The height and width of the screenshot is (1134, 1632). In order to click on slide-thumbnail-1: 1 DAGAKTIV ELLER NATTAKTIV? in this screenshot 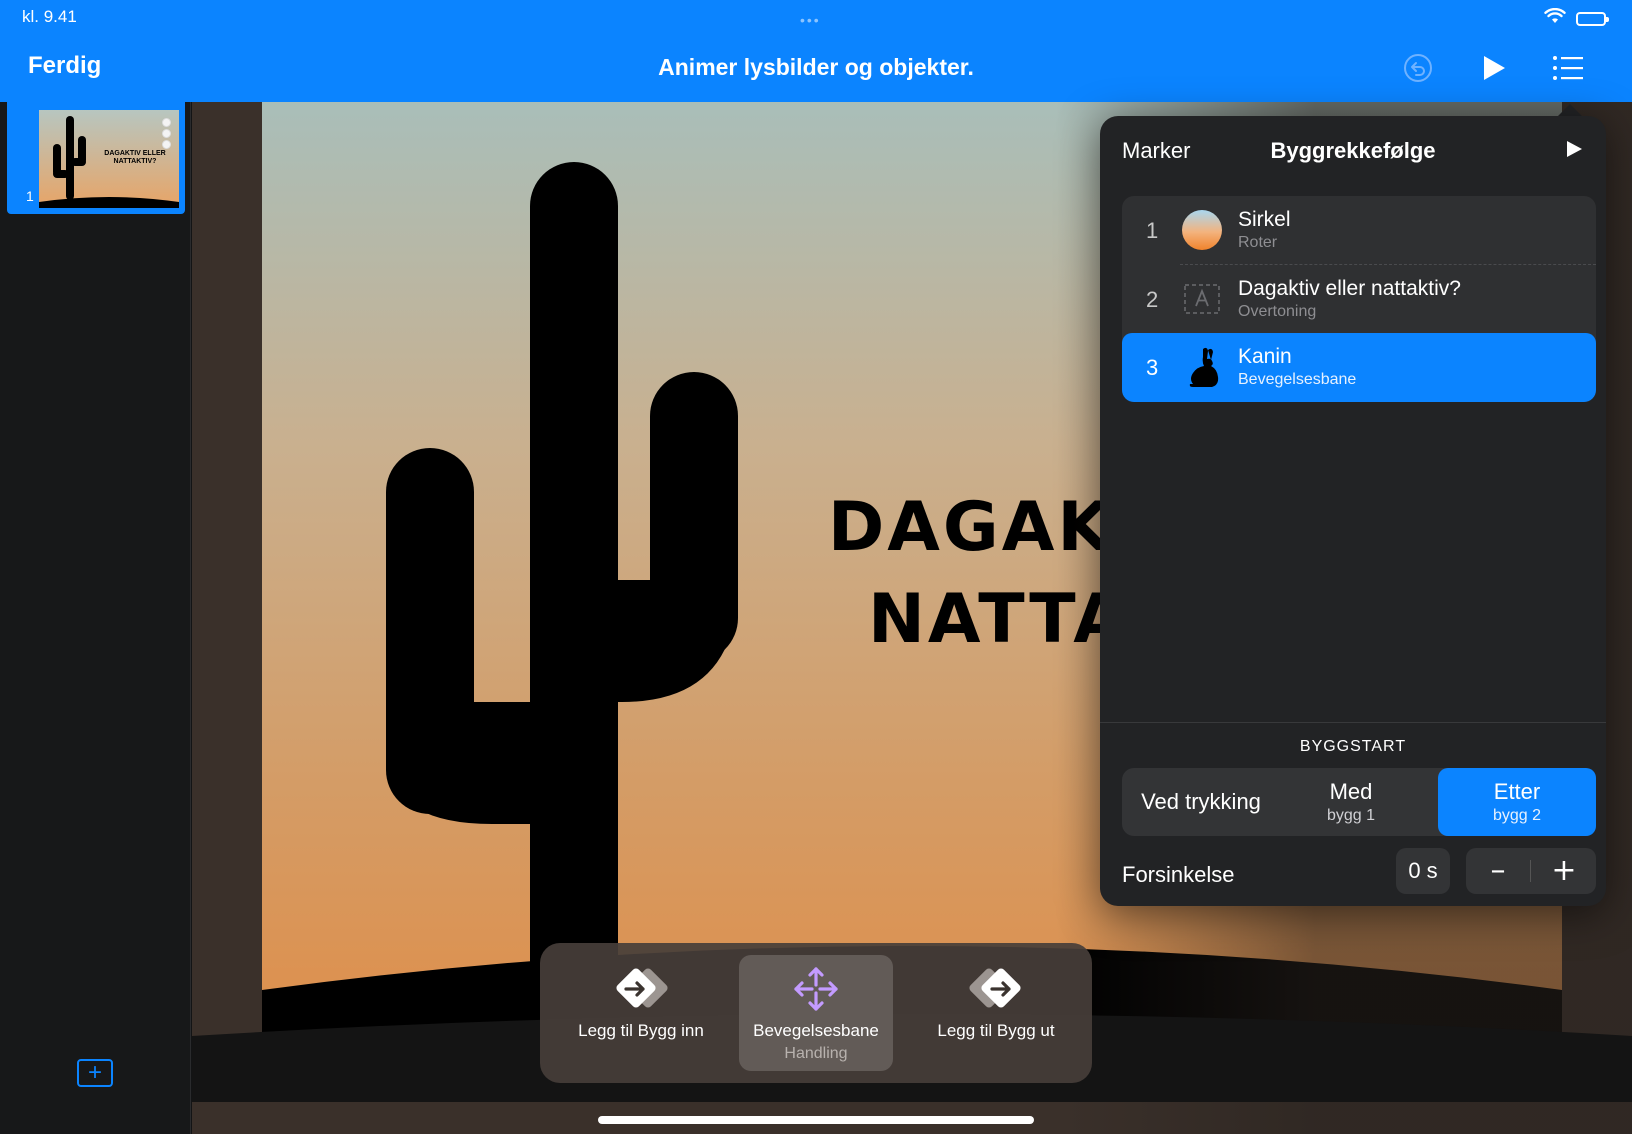, I will do `click(96, 158)`.